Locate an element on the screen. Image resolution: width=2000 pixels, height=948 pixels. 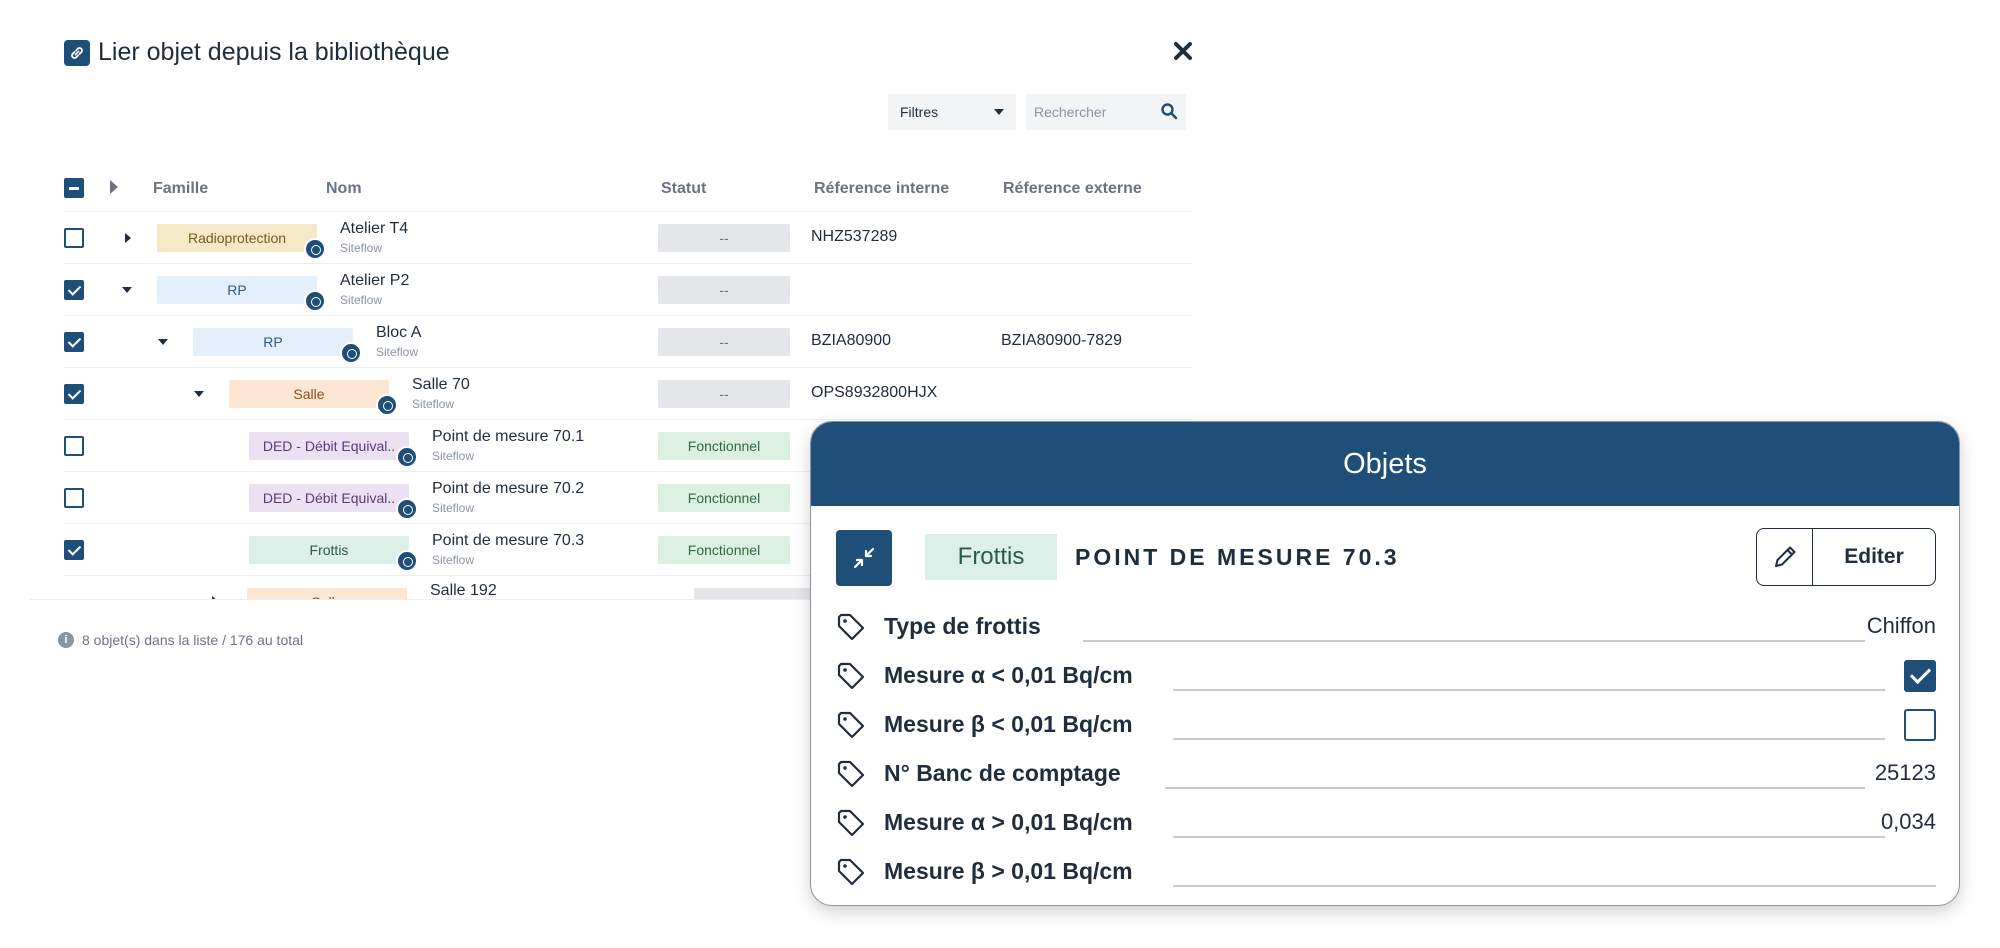
property-row: Mesure β > 0,01 Bq/cm is located at coordinates (1386, 872).